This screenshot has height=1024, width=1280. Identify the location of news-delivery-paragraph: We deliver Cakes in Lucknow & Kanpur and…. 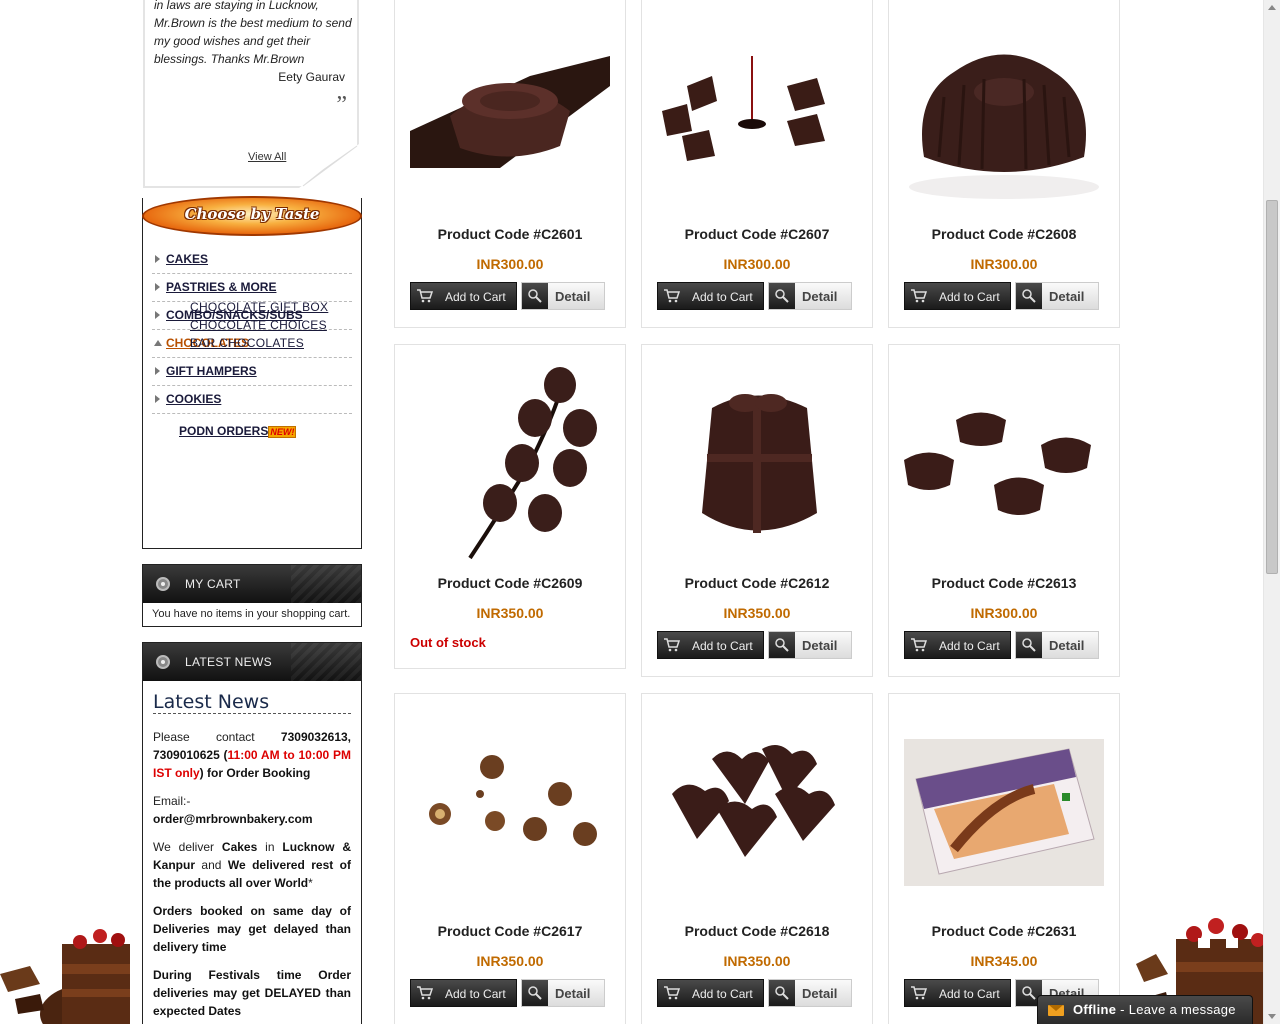
(252, 865).